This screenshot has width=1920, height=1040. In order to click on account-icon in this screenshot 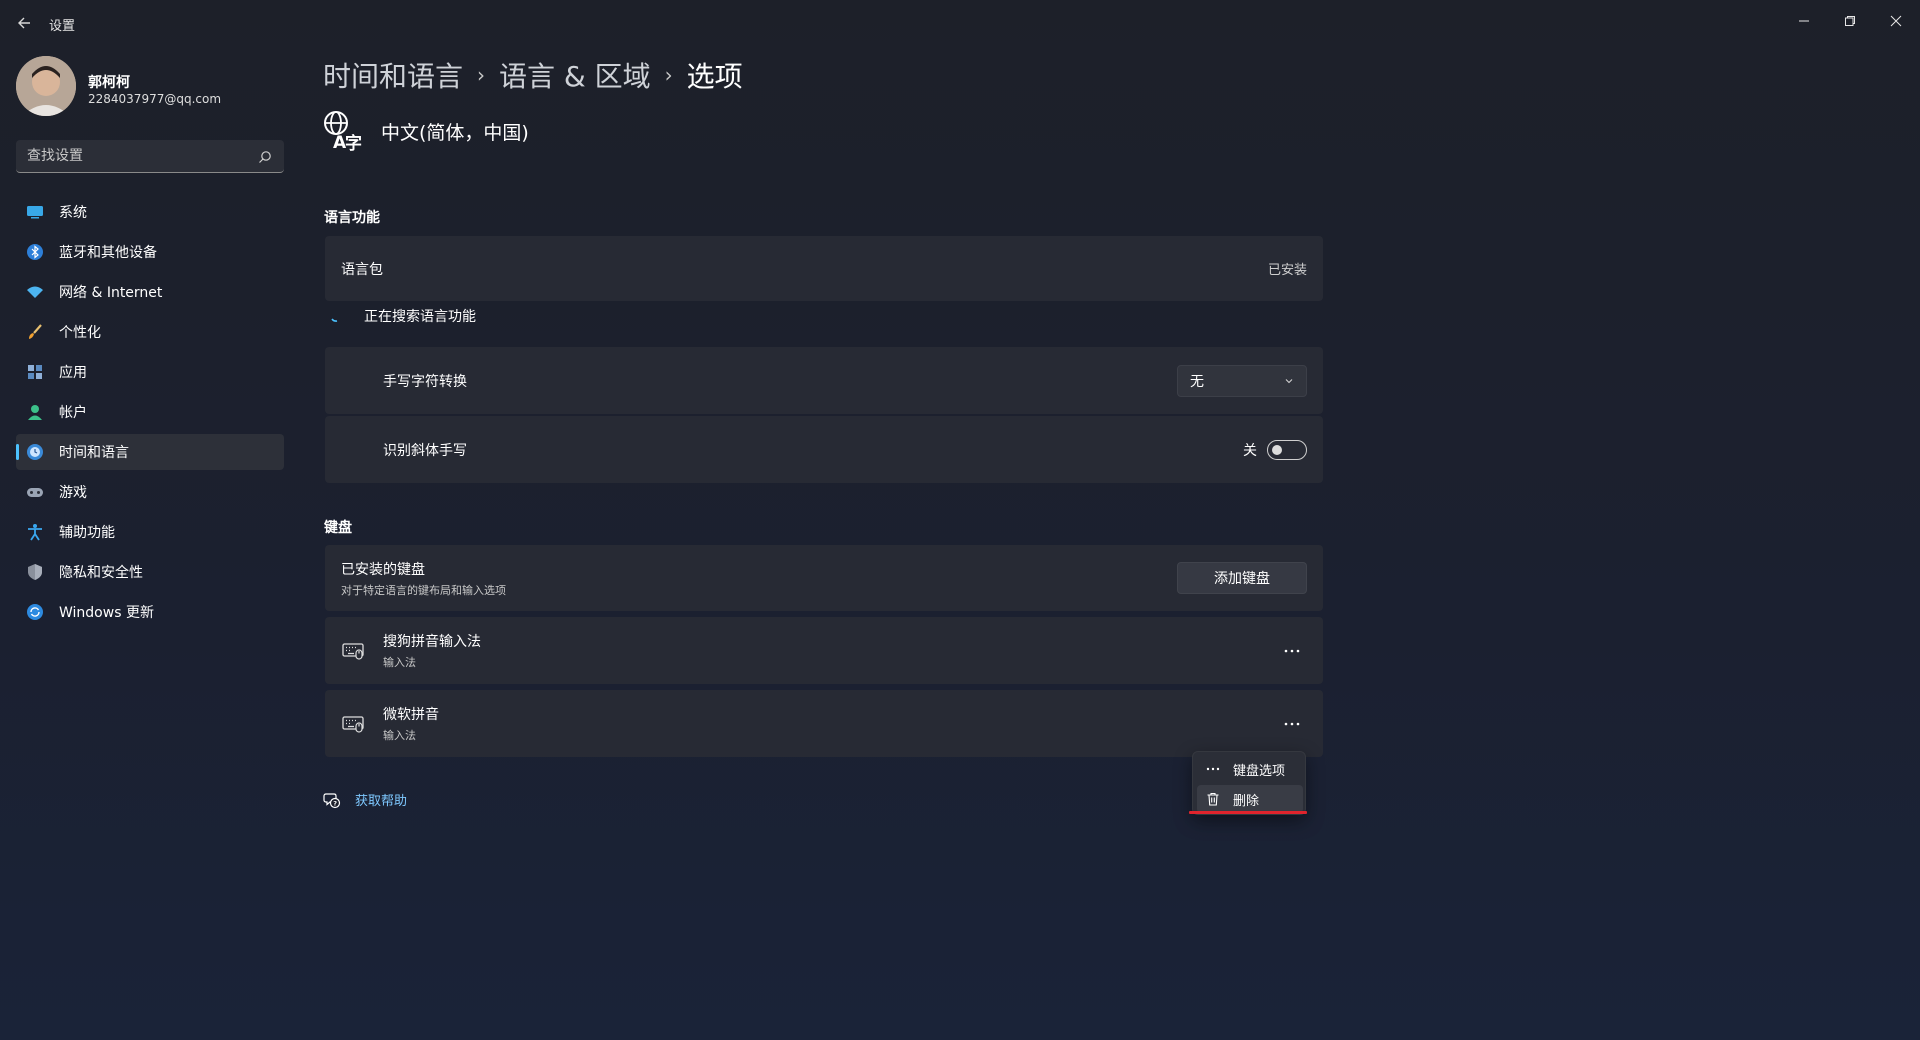, I will do `click(35, 412)`.